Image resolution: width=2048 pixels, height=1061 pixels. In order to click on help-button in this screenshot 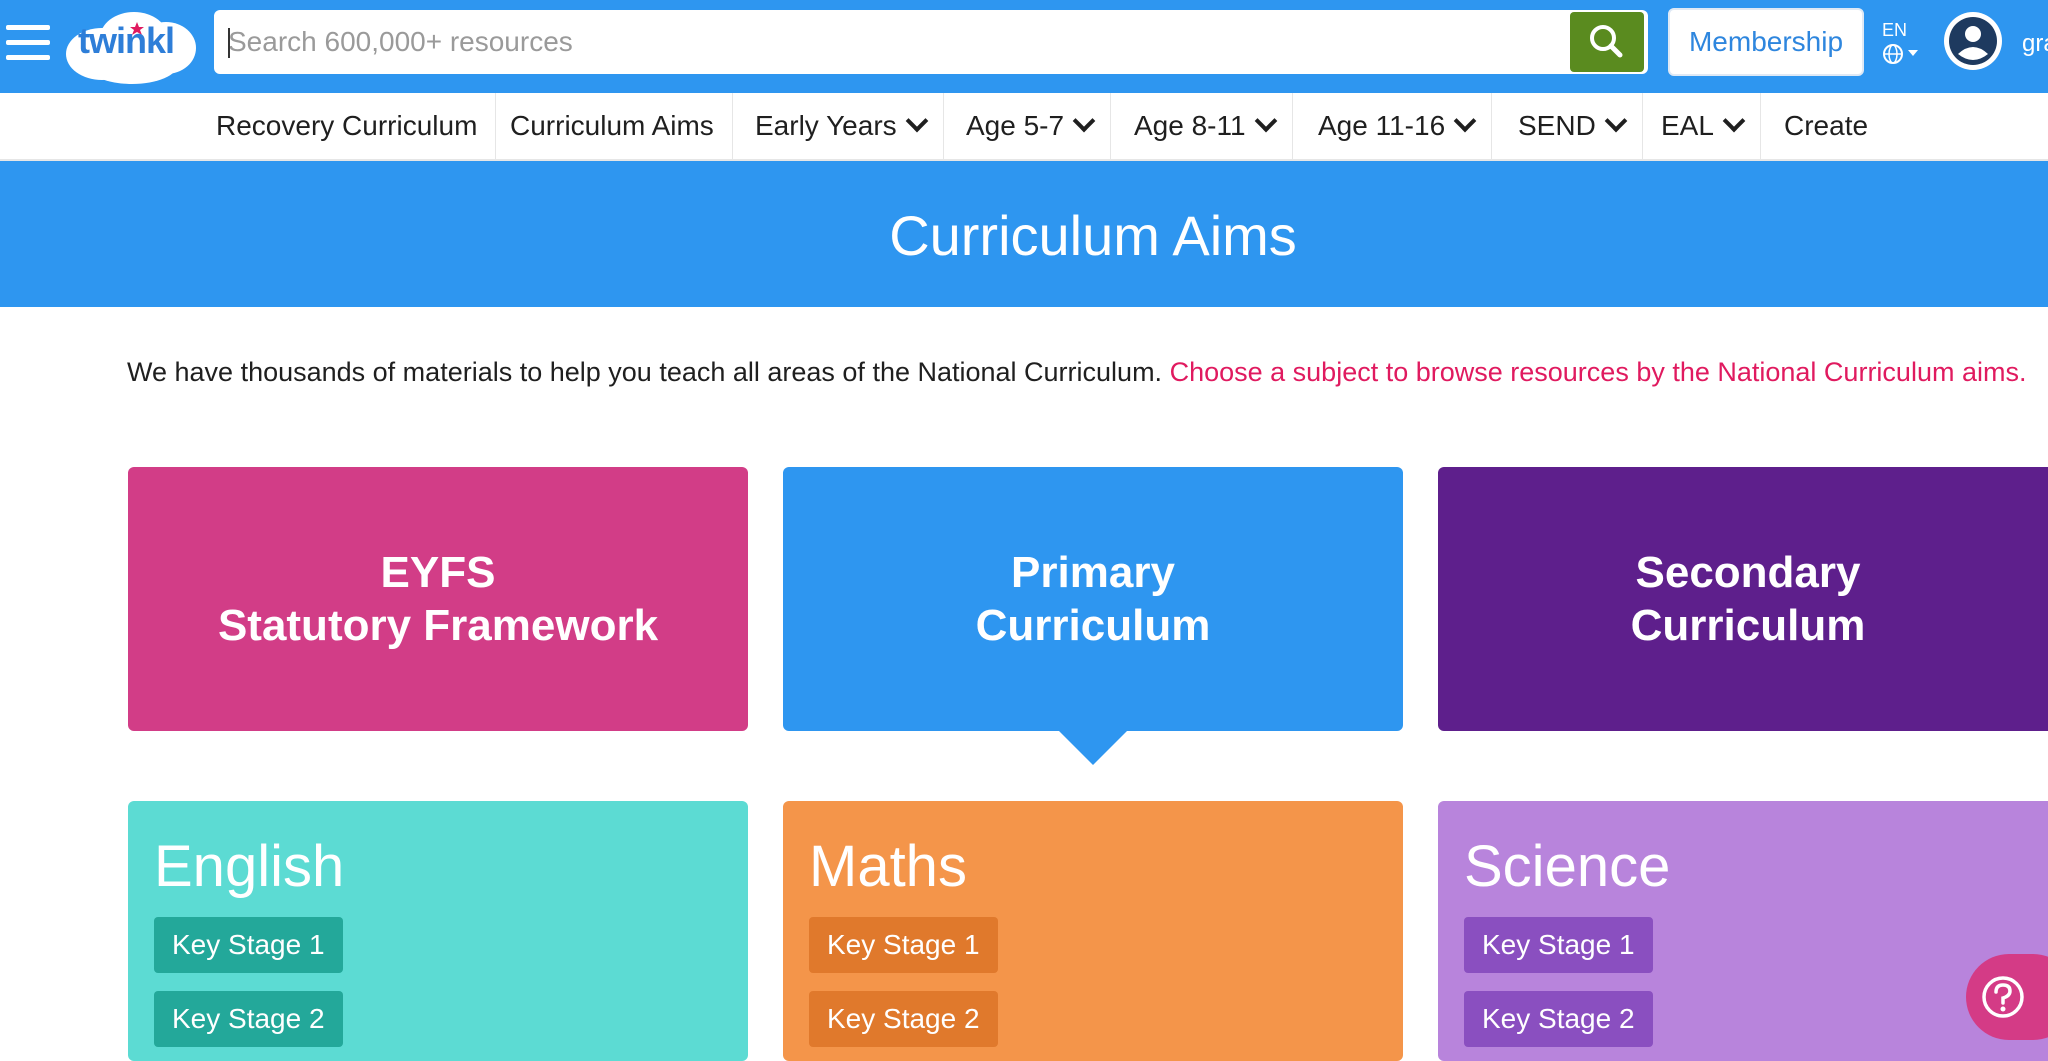, I will do `click(2007, 997)`.